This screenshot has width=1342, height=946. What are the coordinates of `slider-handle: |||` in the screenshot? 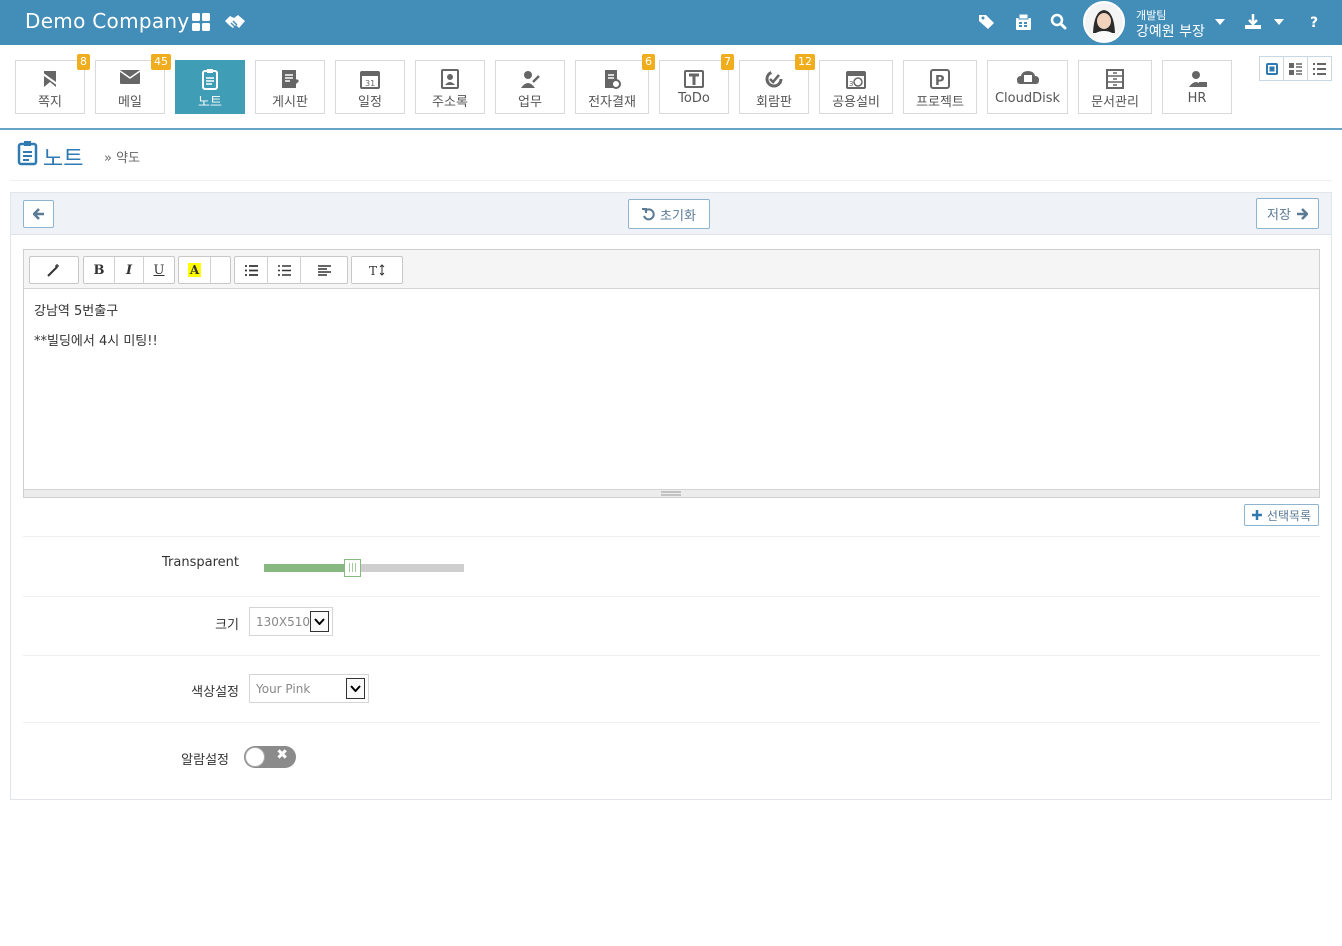 It's located at (352, 568).